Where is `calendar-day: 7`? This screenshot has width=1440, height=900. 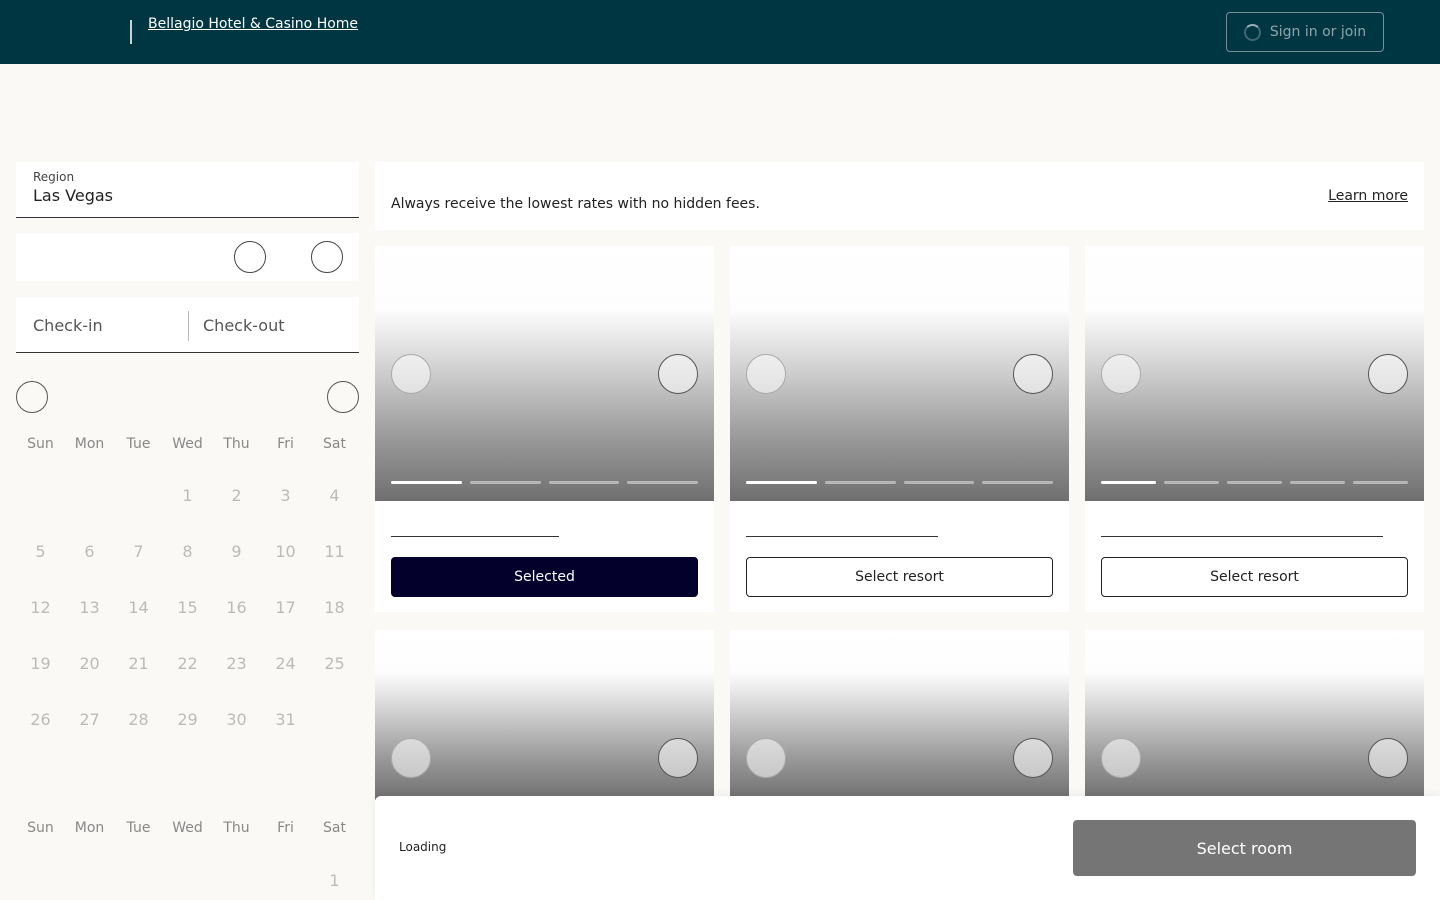 calendar-day: 7 is located at coordinates (138, 554).